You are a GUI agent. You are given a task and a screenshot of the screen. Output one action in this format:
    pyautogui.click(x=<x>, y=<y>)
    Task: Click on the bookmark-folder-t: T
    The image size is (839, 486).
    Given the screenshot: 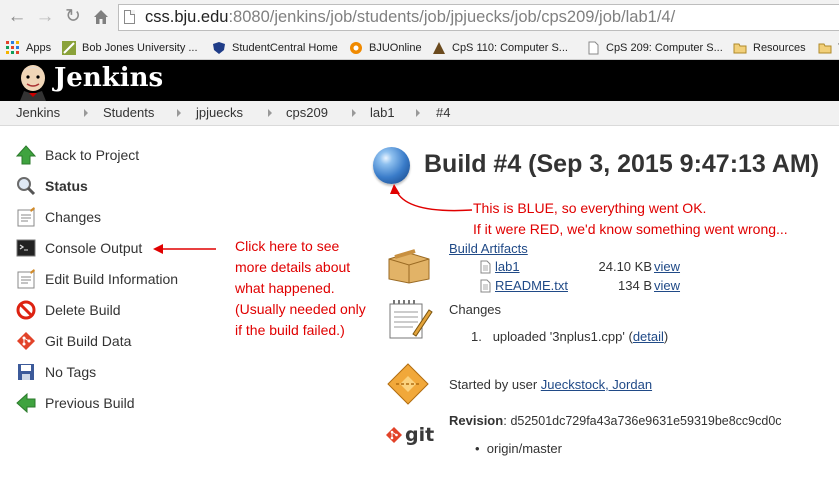 What is the action you would take?
    pyautogui.click(x=828, y=48)
    